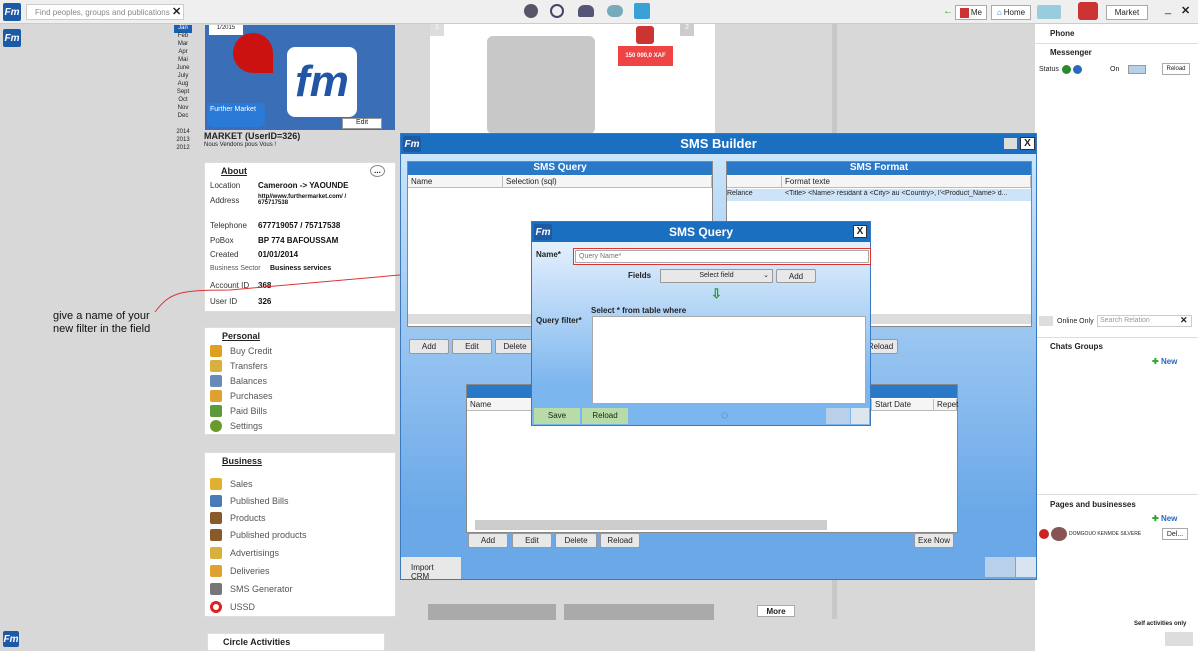 This screenshot has height=651, width=1198. Describe the element at coordinates (1184, 320) in the screenshot. I see `clear-relation-icon: ✕` at that location.